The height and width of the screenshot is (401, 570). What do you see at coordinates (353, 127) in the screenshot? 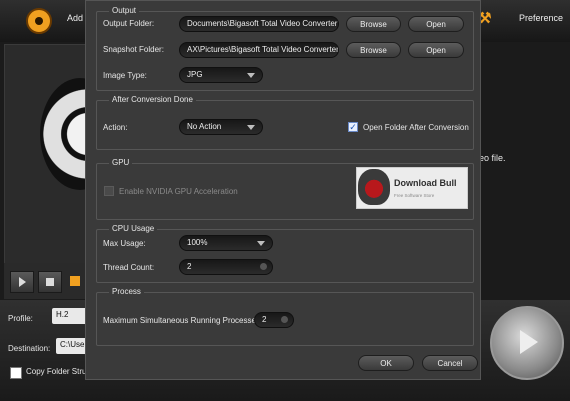
I see `open-folder-checkbox: ✓` at bounding box center [353, 127].